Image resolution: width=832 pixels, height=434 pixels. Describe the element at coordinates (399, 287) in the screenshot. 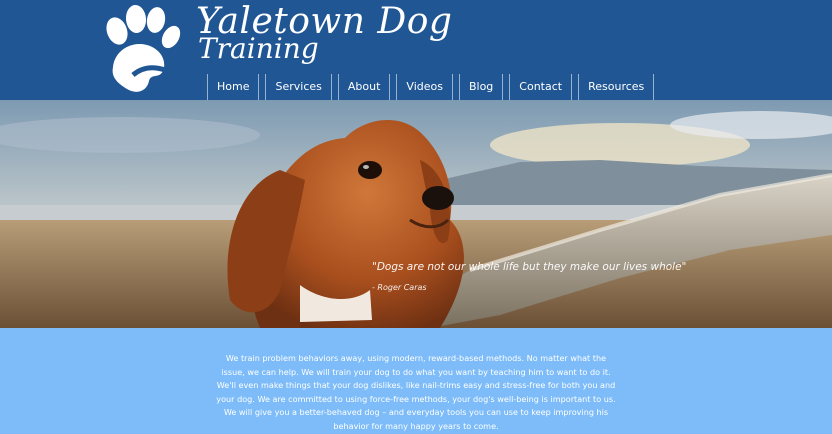

I see `hero-quote-author: - Roger Caras` at that location.